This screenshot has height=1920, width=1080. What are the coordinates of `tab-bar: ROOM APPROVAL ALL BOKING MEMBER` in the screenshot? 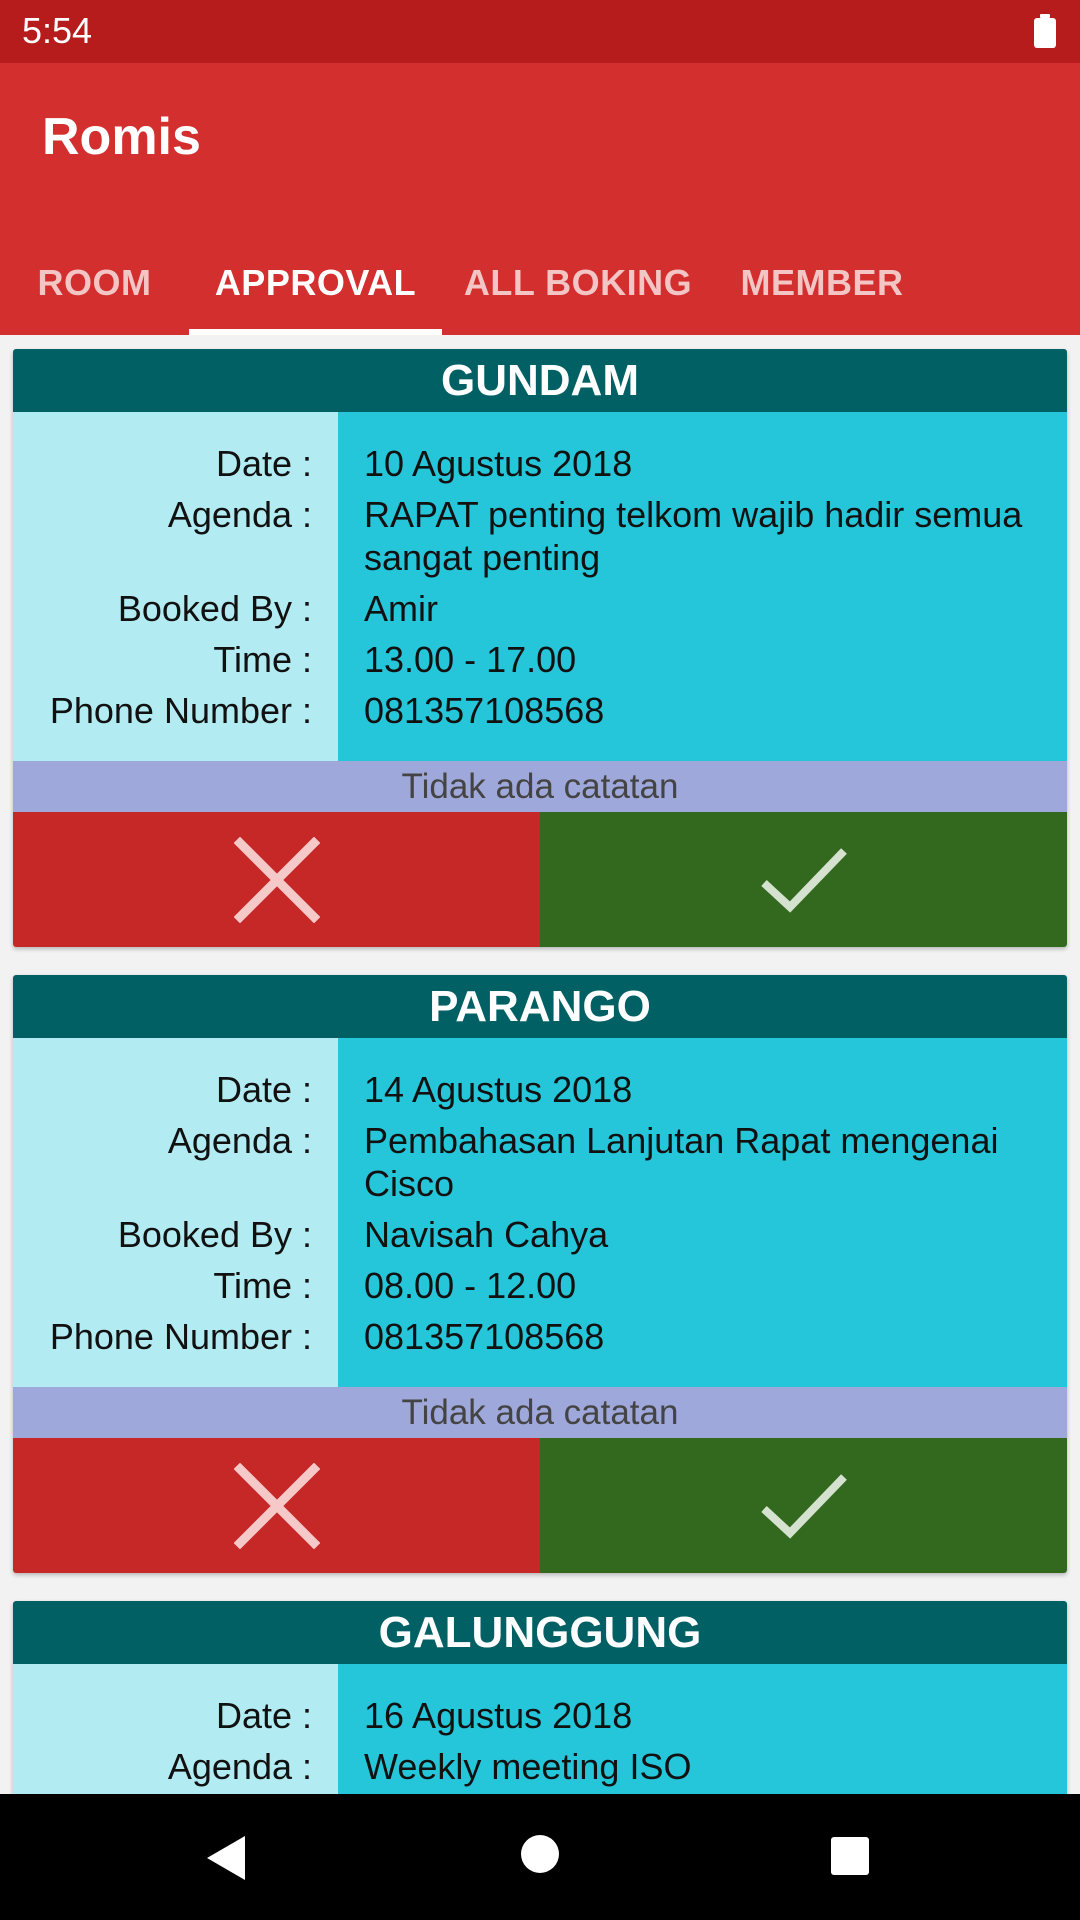 It's located at (540, 284).